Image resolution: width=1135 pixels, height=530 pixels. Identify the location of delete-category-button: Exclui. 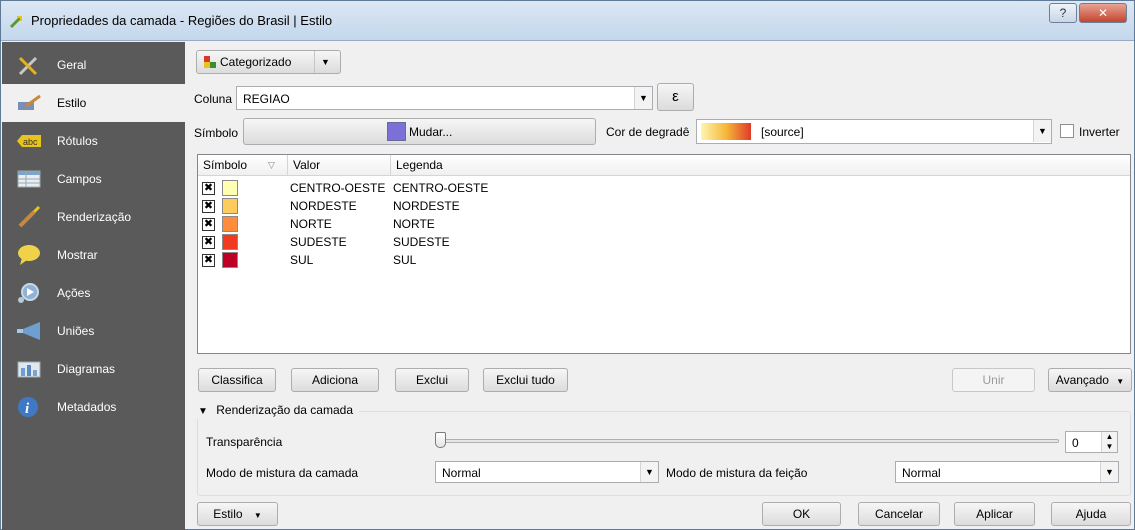
(432, 380).